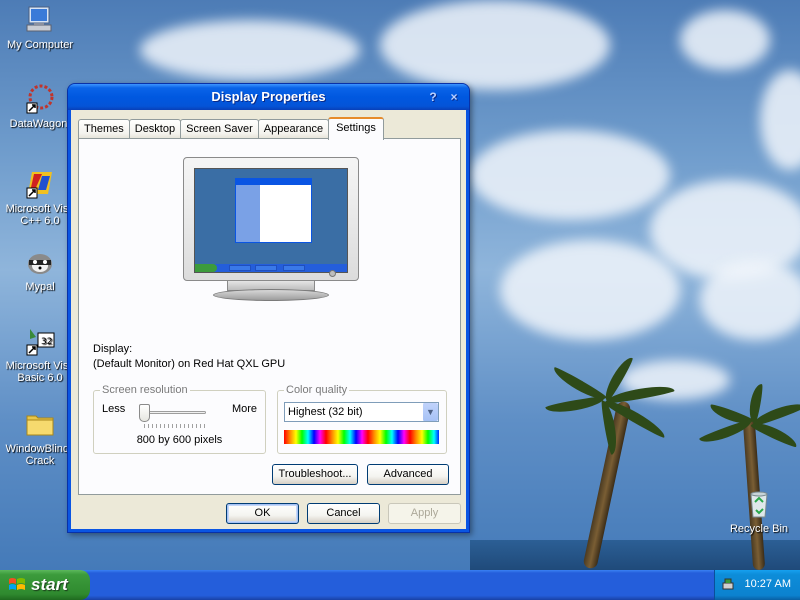 The image size is (800, 600). I want to click on monitor-base, so click(271, 295).